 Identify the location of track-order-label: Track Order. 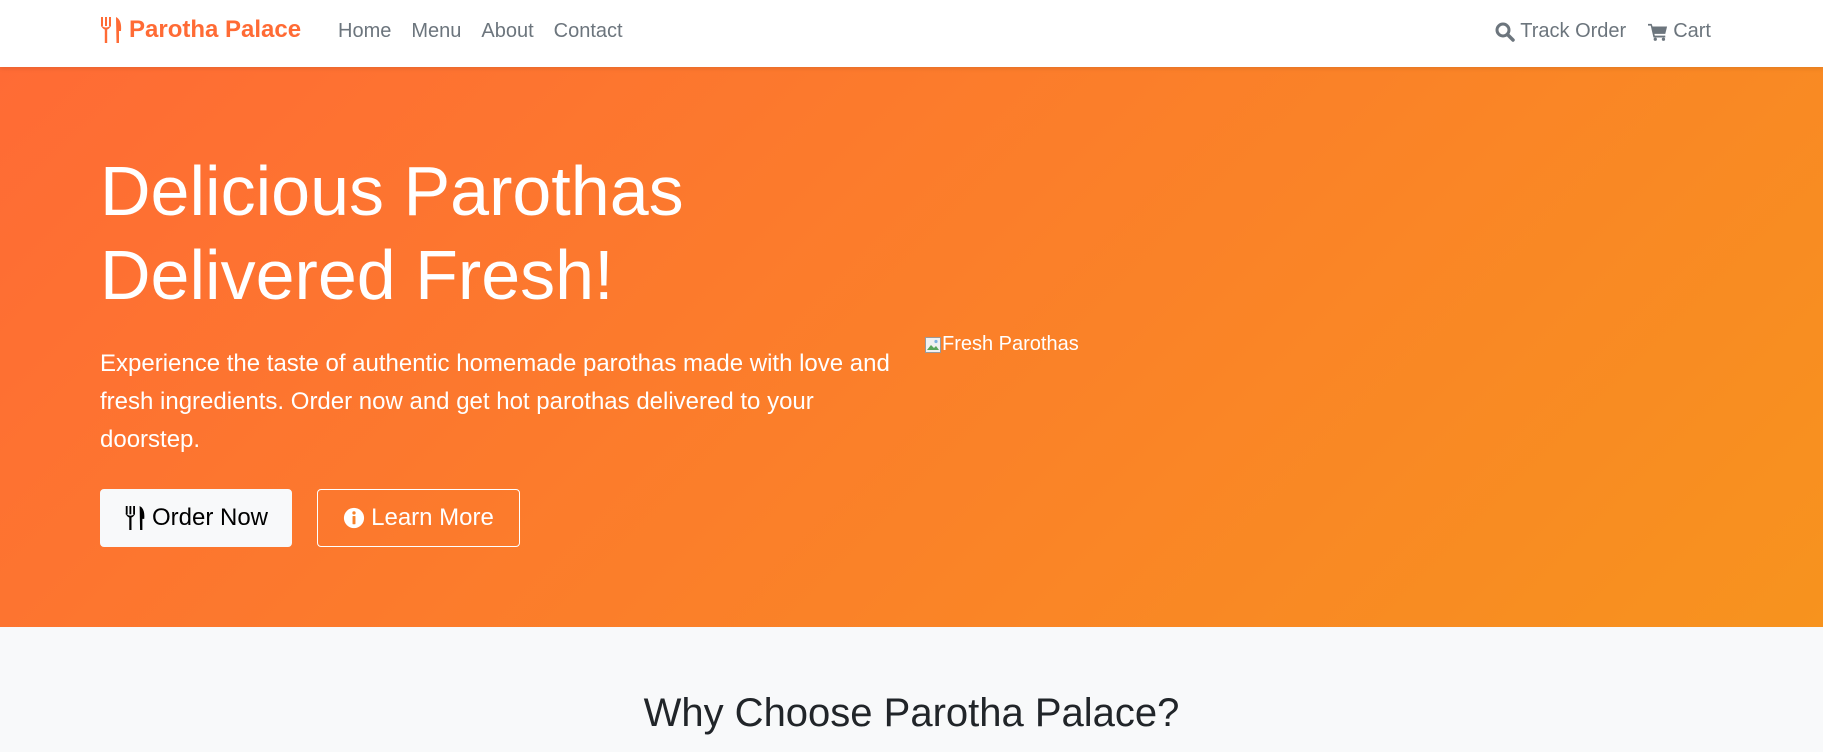
(1573, 31).